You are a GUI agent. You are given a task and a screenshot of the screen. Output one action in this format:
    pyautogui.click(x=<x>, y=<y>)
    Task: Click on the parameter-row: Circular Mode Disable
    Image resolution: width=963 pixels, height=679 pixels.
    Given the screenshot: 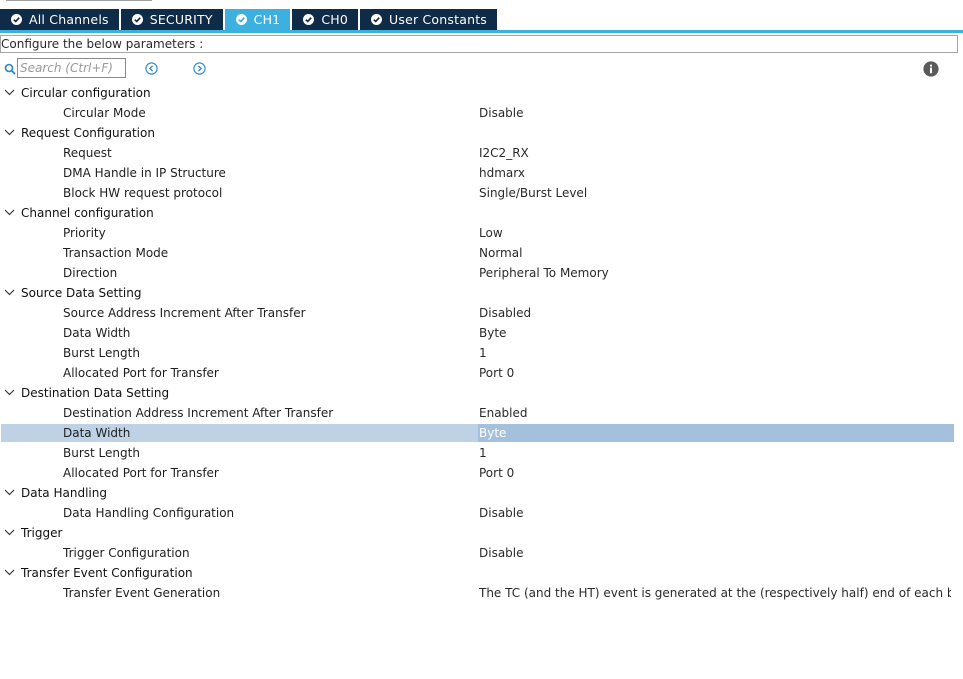 What is the action you would take?
    pyautogui.click(x=481, y=113)
    